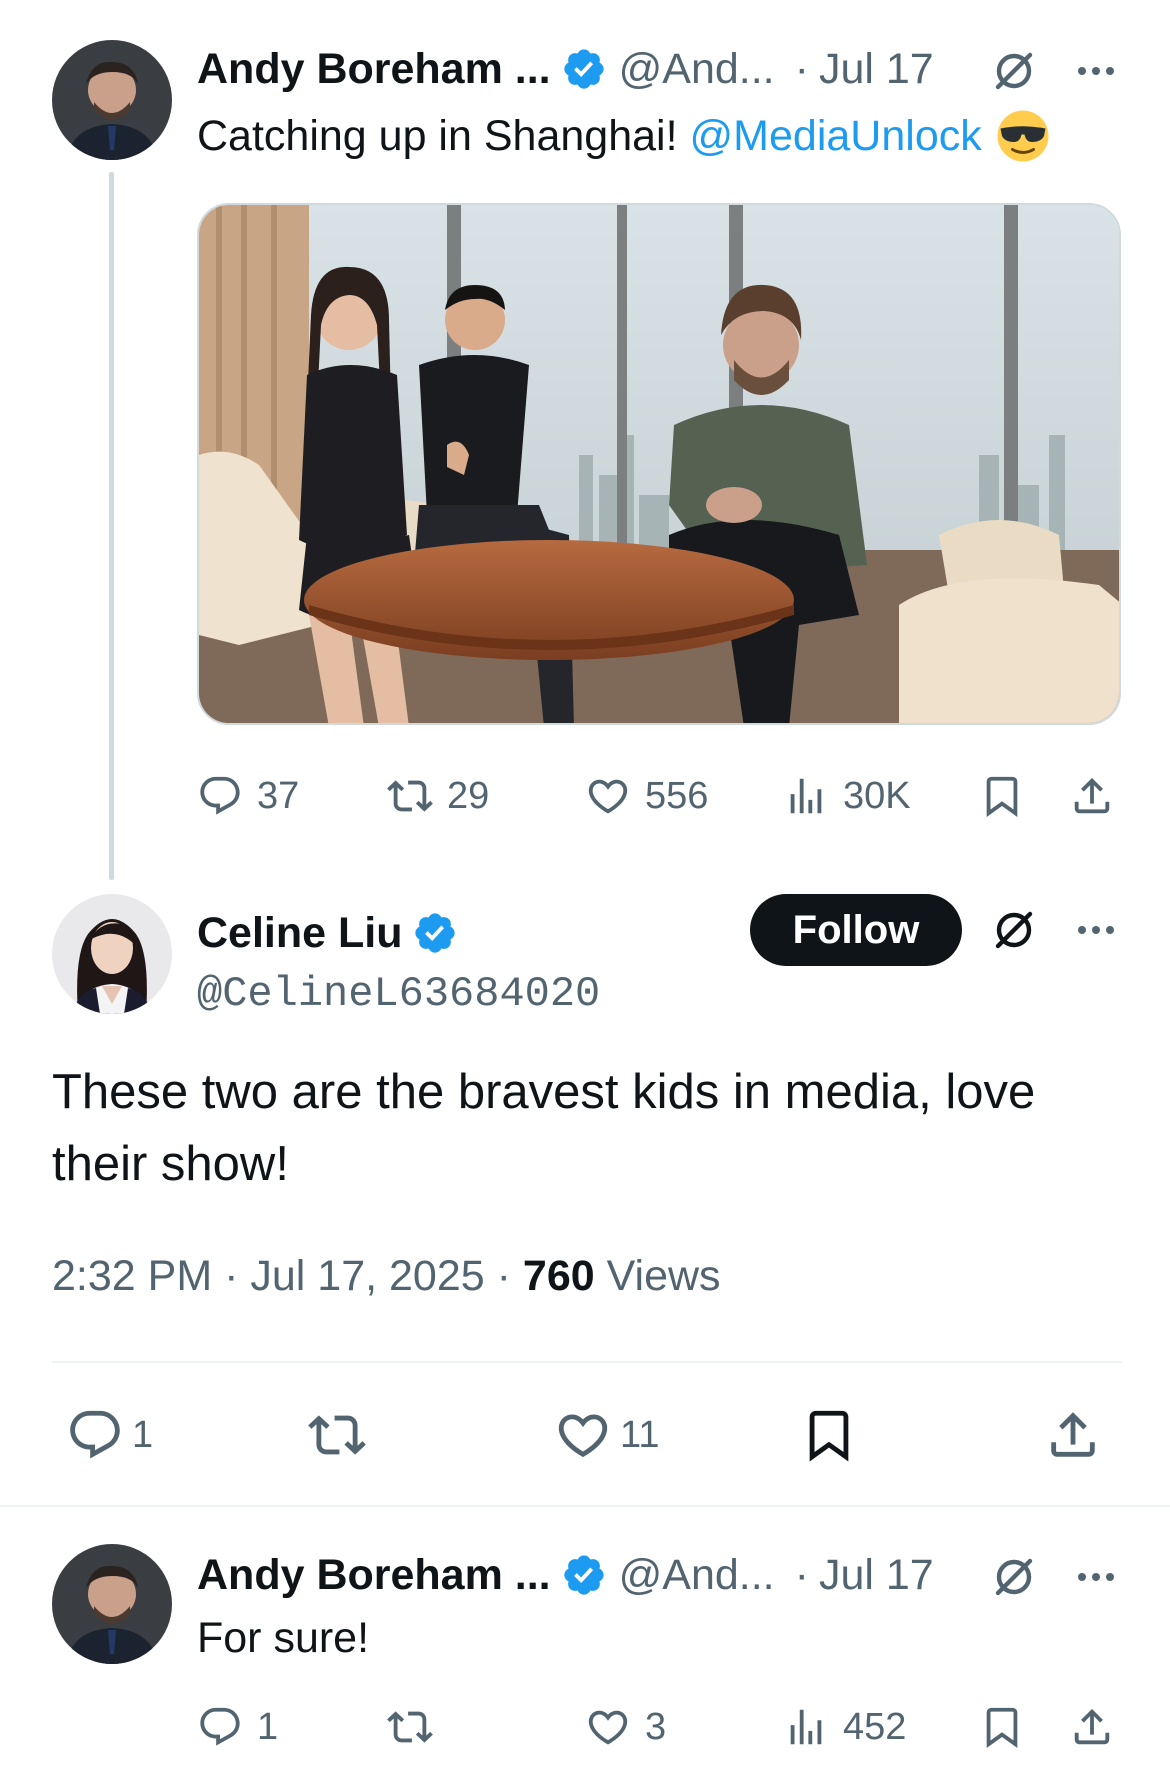 The width and height of the screenshot is (1170, 1781). Describe the element at coordinates (877, 795) in the screenshot. I see `views-count: 30K` at that location.